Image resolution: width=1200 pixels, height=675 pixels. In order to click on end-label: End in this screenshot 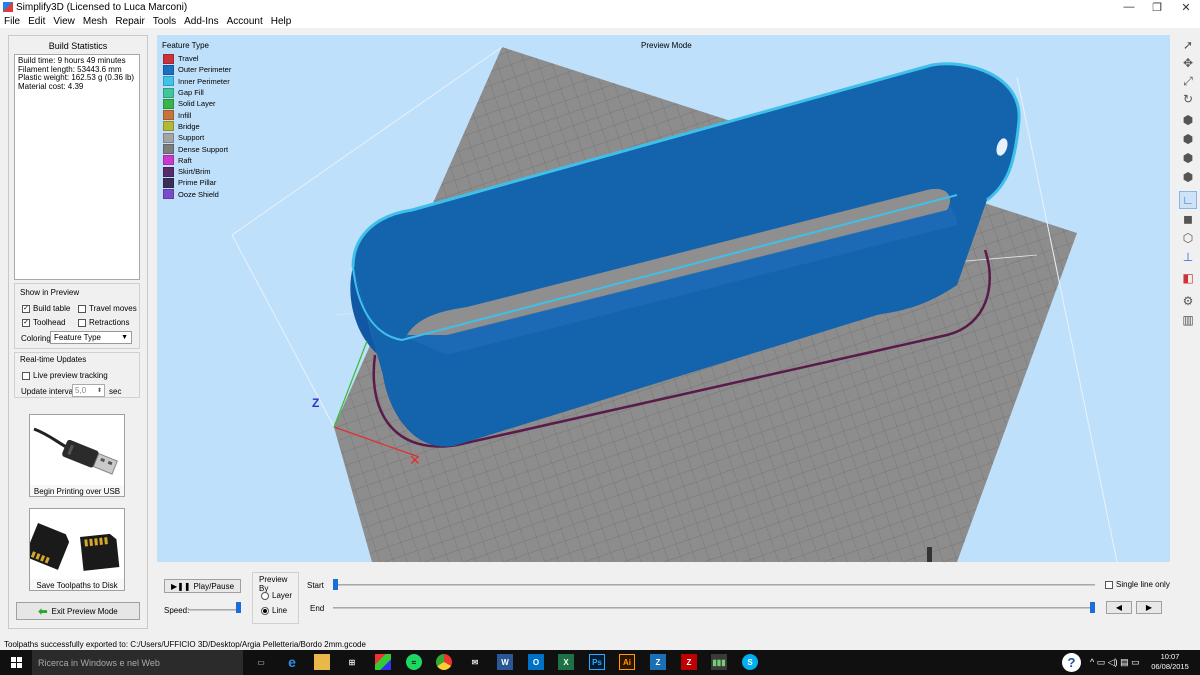, I will do `click(317, 608)`.